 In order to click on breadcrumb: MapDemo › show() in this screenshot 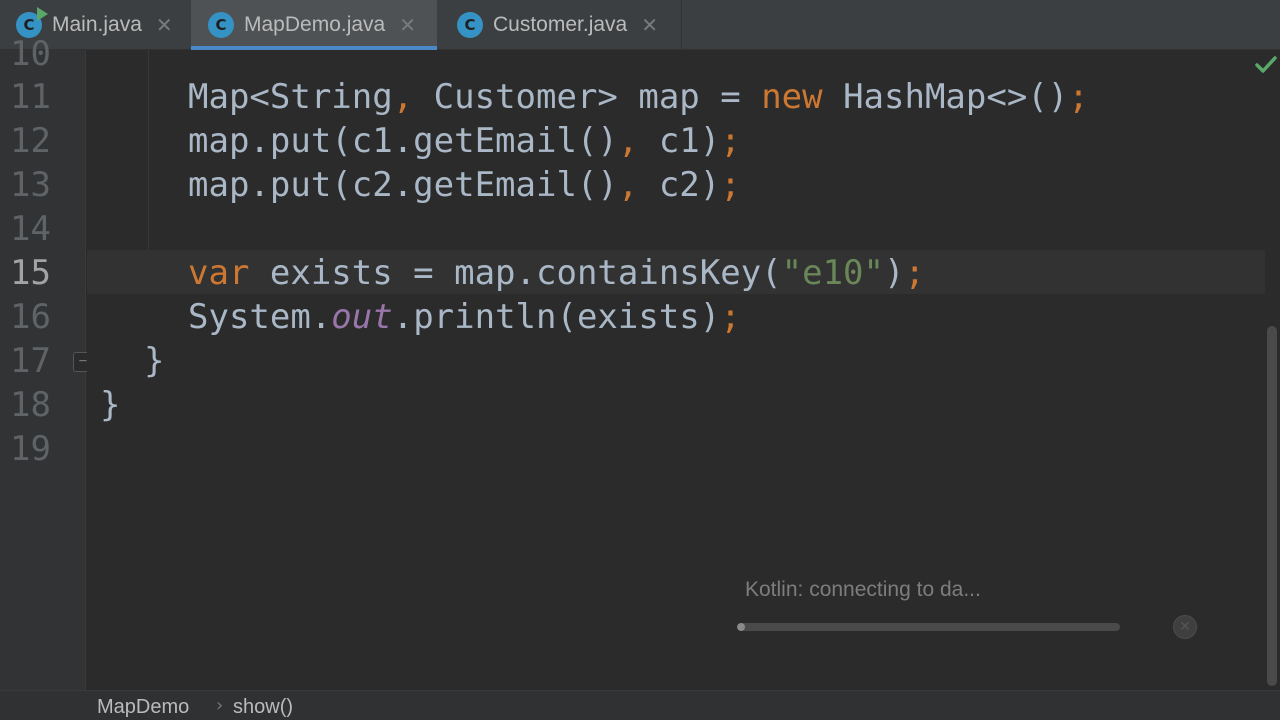, I will do `click(640, 705)`.